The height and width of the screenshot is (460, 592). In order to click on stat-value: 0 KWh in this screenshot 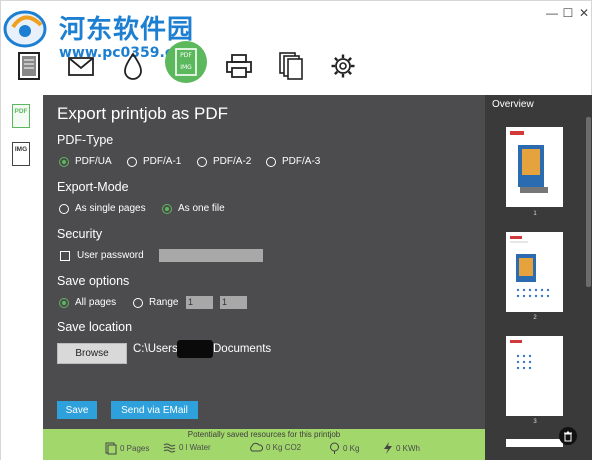, I will do `click(408, 448)`.